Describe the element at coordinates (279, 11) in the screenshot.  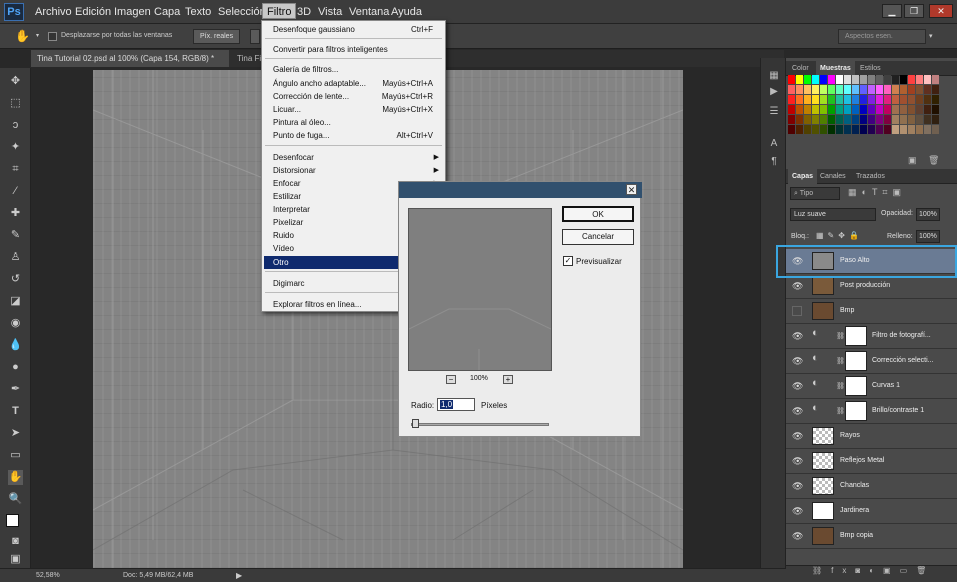
I see `menu-filtro: Filtro` at that location.